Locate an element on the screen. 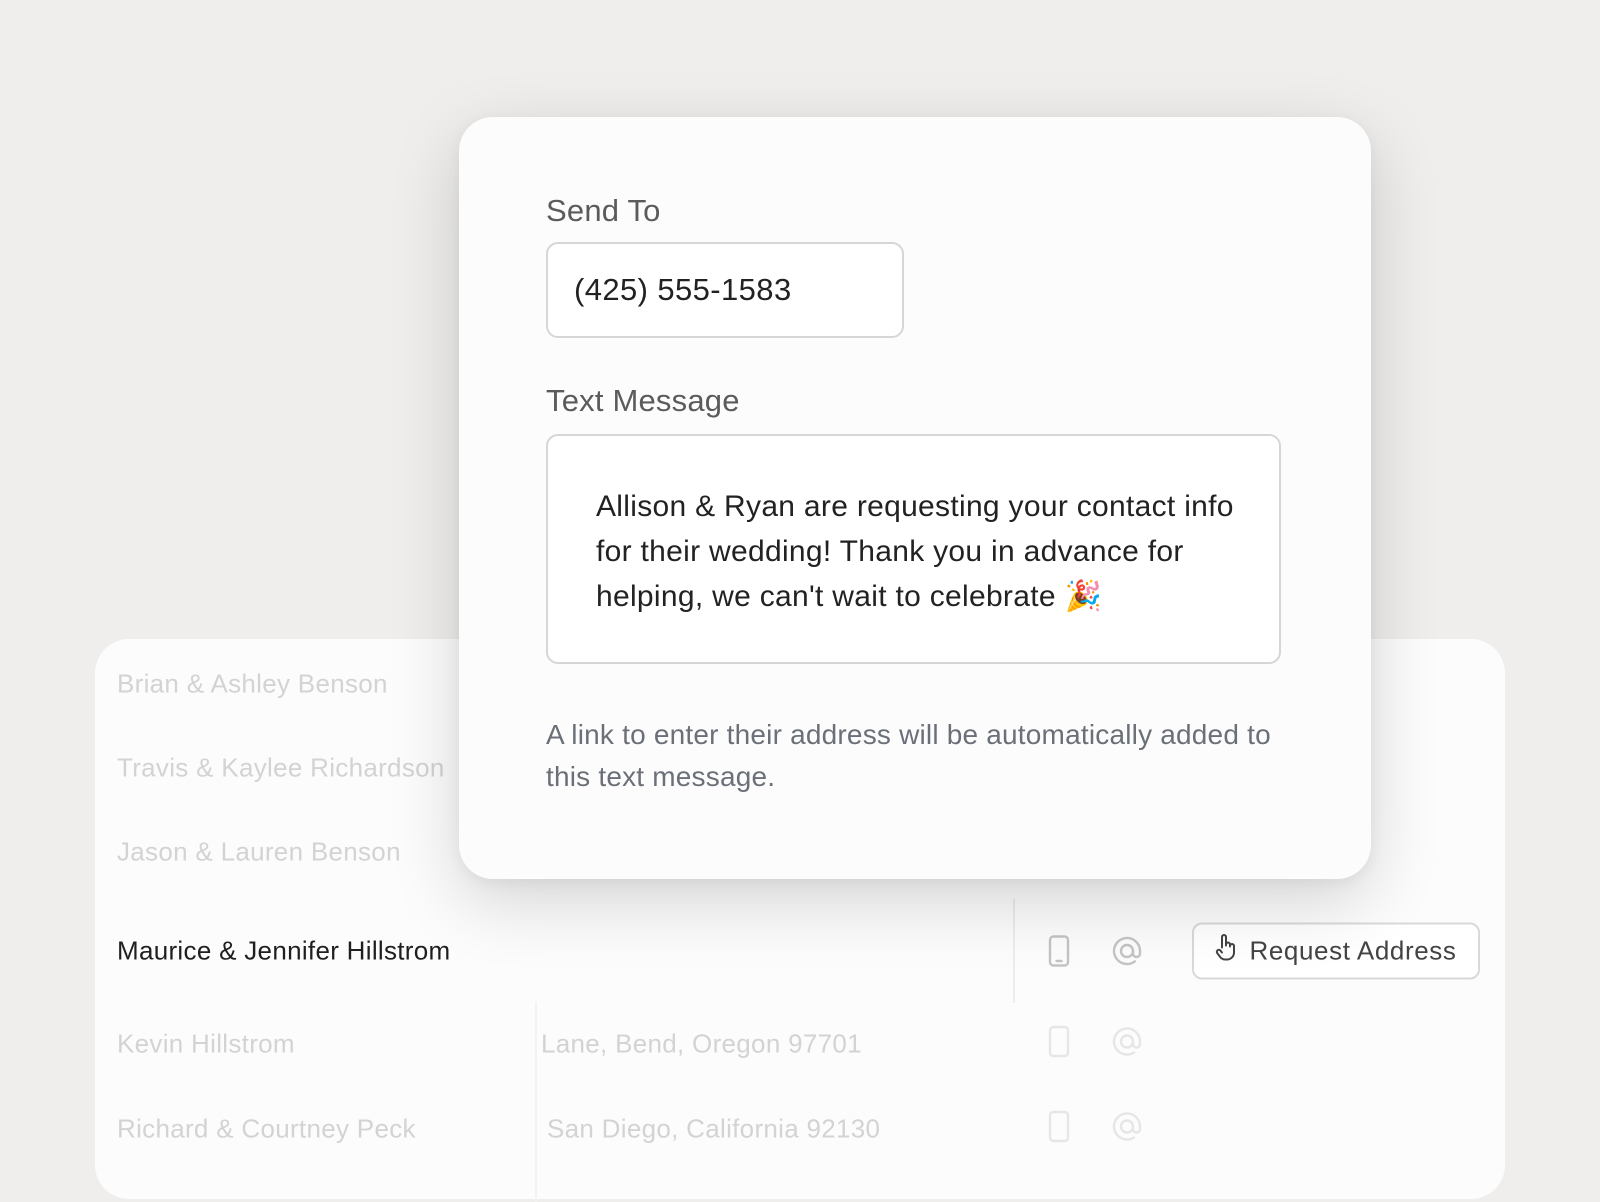 This screenshot has width=1600, height=1202. guest-row: Kevin Hillstrom Lane, Bend, Oregon 97701 is located at coordinates (800, 1044).